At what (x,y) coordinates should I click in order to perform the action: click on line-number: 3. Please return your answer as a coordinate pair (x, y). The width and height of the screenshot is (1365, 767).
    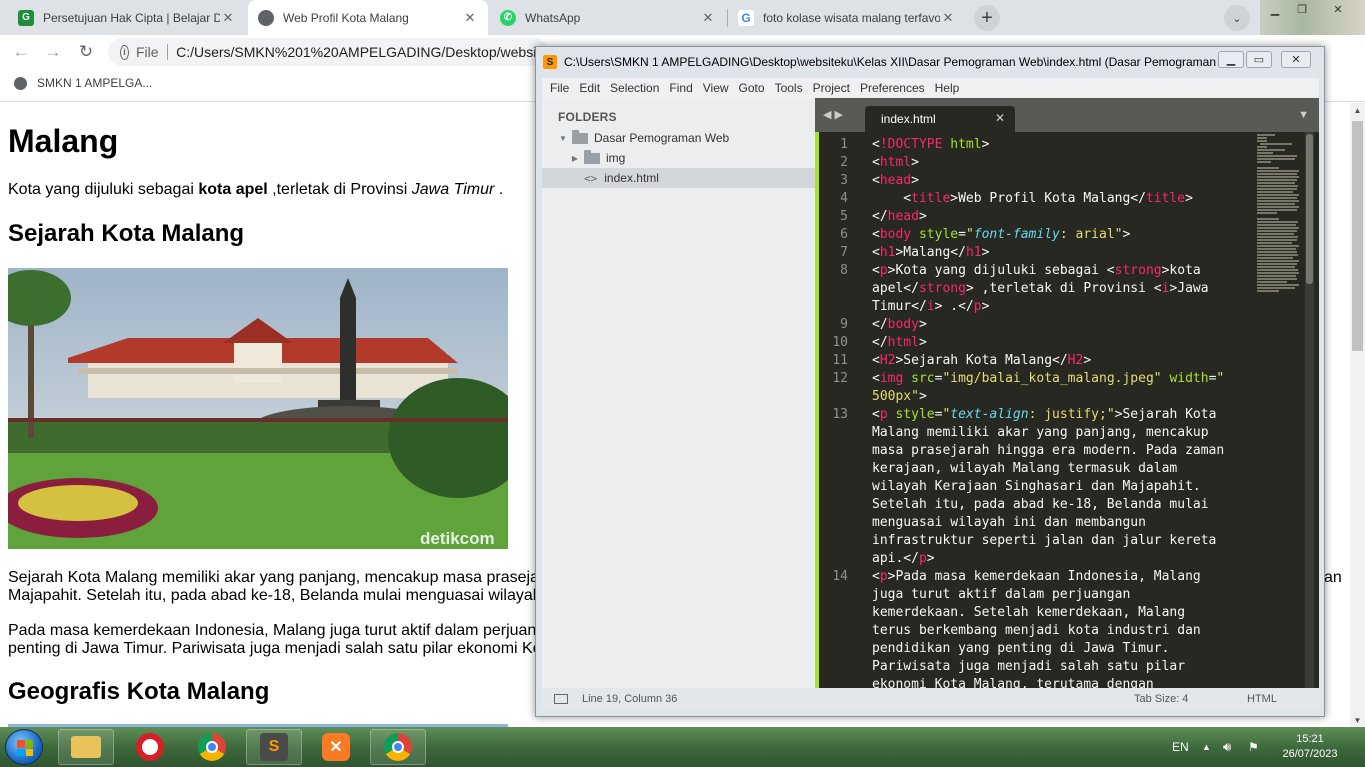
    Looking at the image, I should click on (844, 180).